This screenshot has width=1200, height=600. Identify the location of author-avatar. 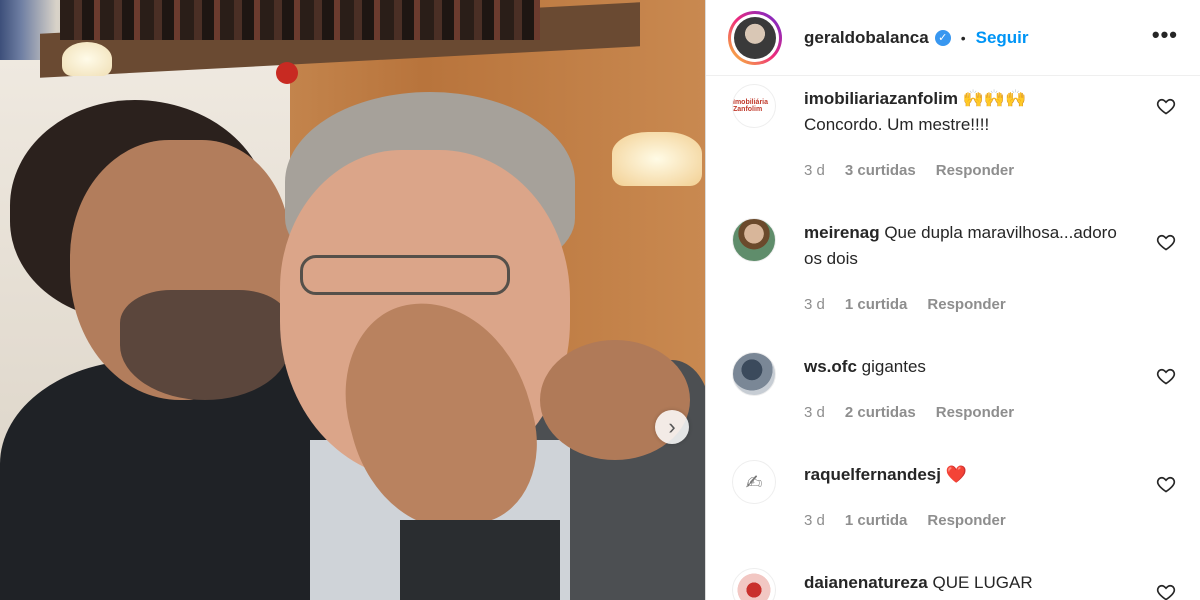
(755, 37).